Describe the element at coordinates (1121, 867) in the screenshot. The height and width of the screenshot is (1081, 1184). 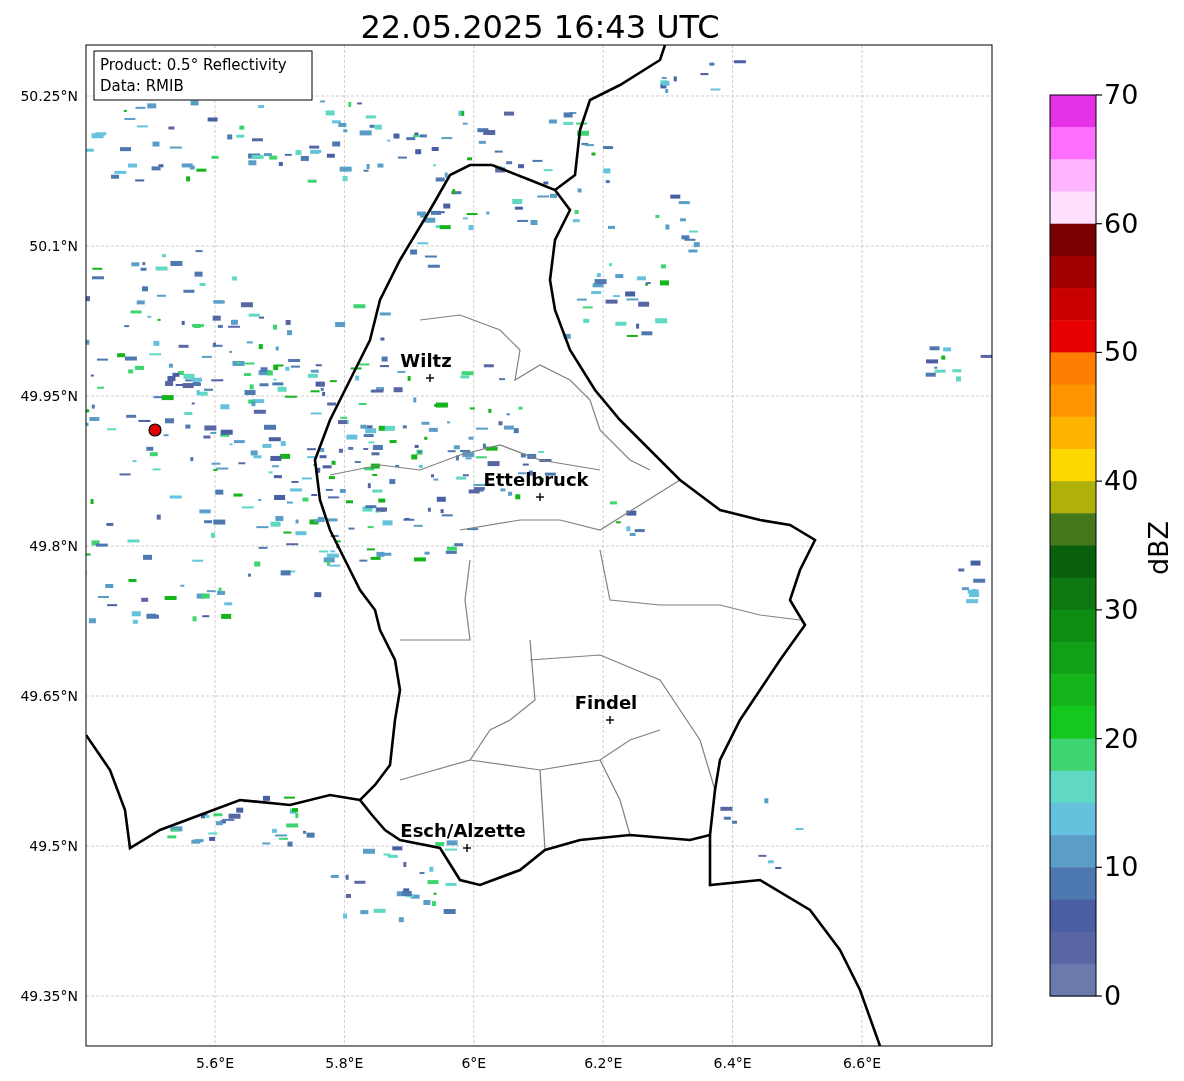
I see `colorbar-tick-label: 10` at that location.